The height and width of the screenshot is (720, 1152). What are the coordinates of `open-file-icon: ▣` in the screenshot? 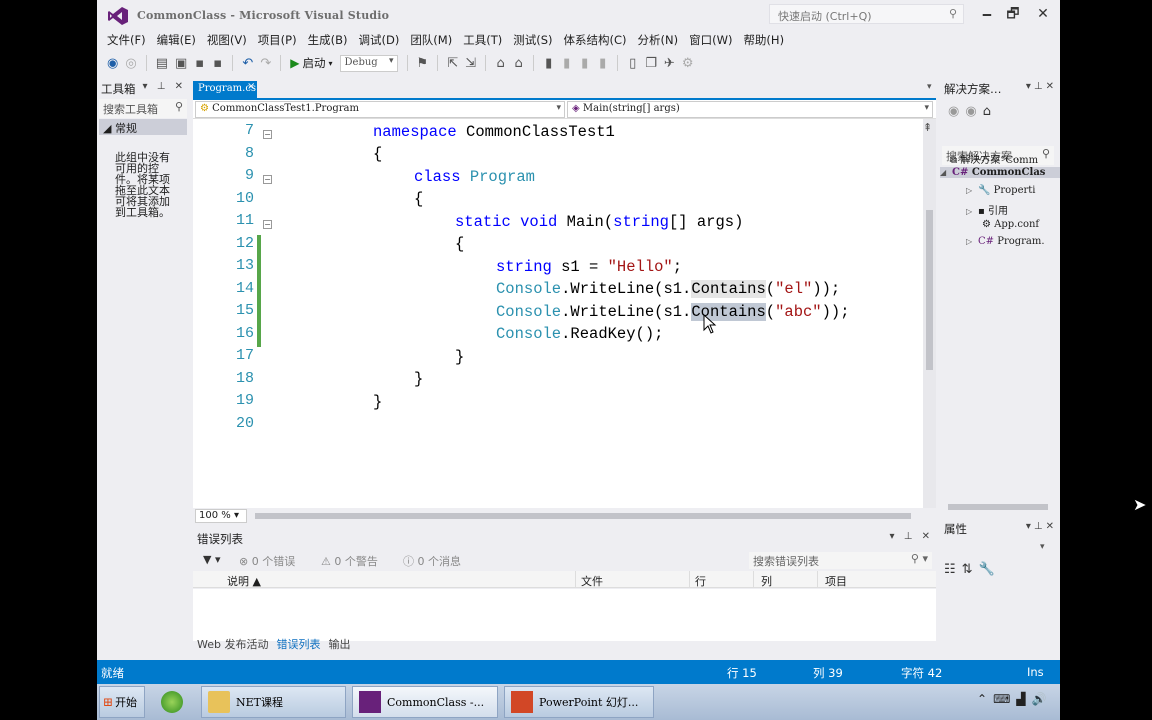 It's located at (181, 63).